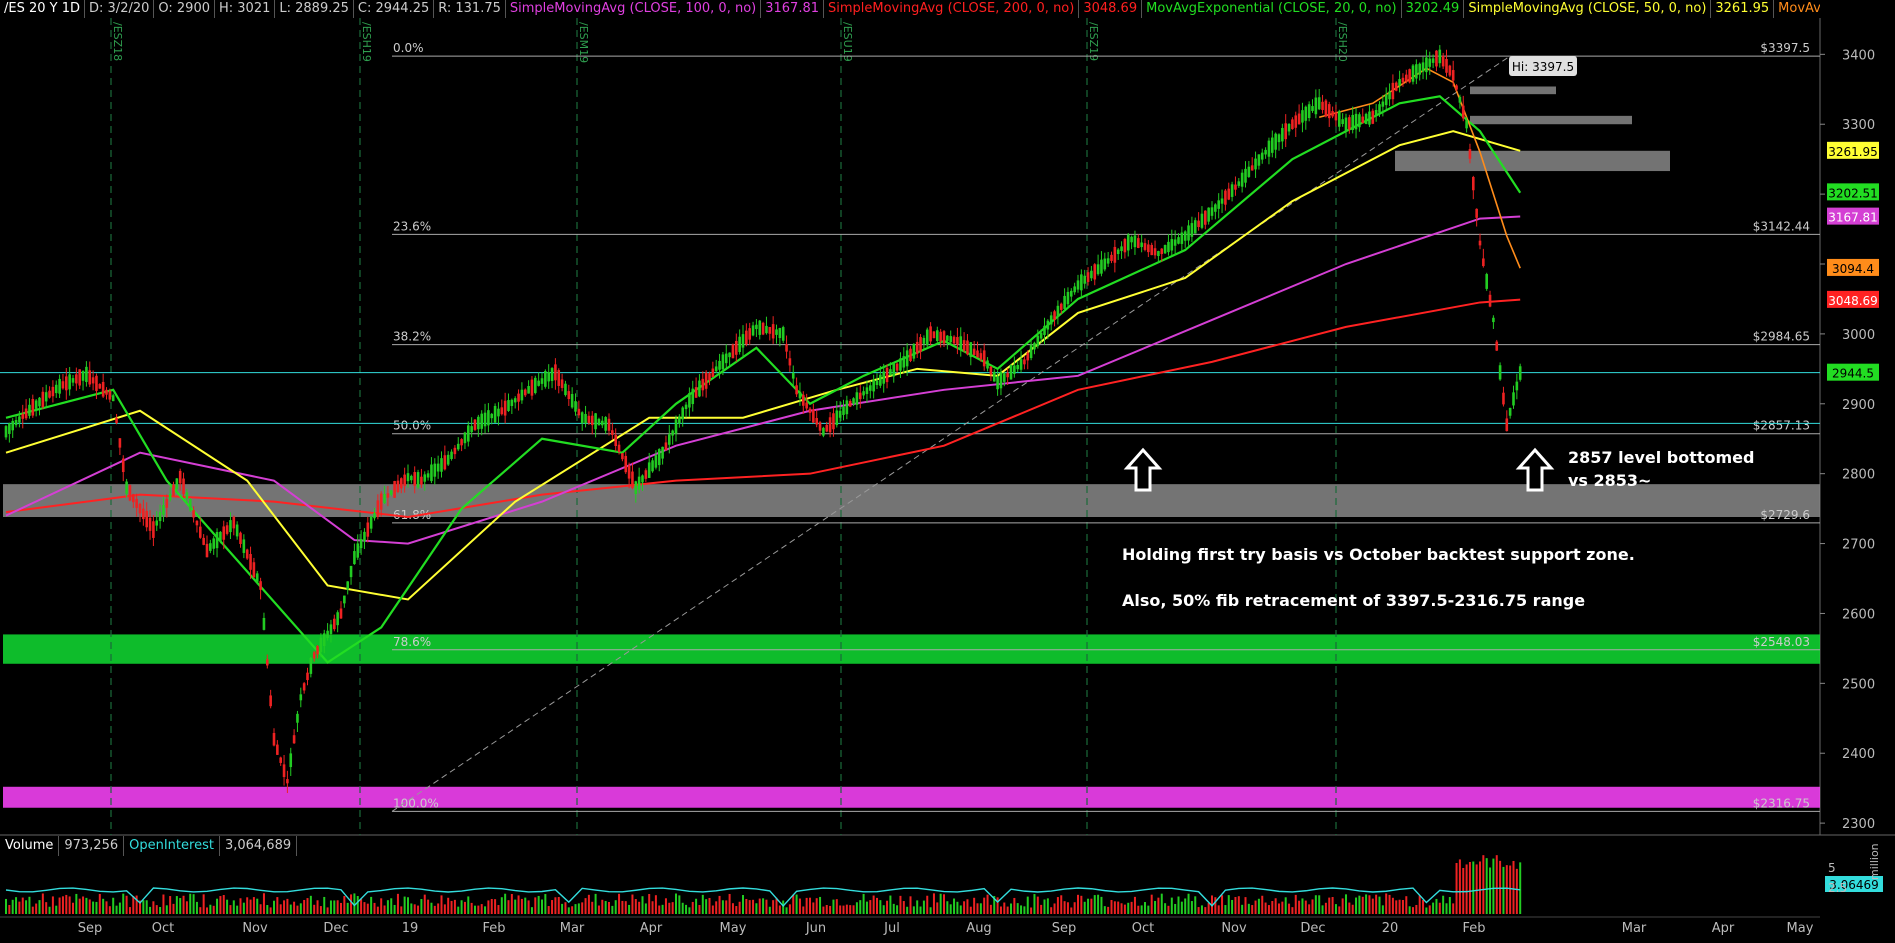  I want to click on price-badge-label: 3094.4, so click(1853, 269).